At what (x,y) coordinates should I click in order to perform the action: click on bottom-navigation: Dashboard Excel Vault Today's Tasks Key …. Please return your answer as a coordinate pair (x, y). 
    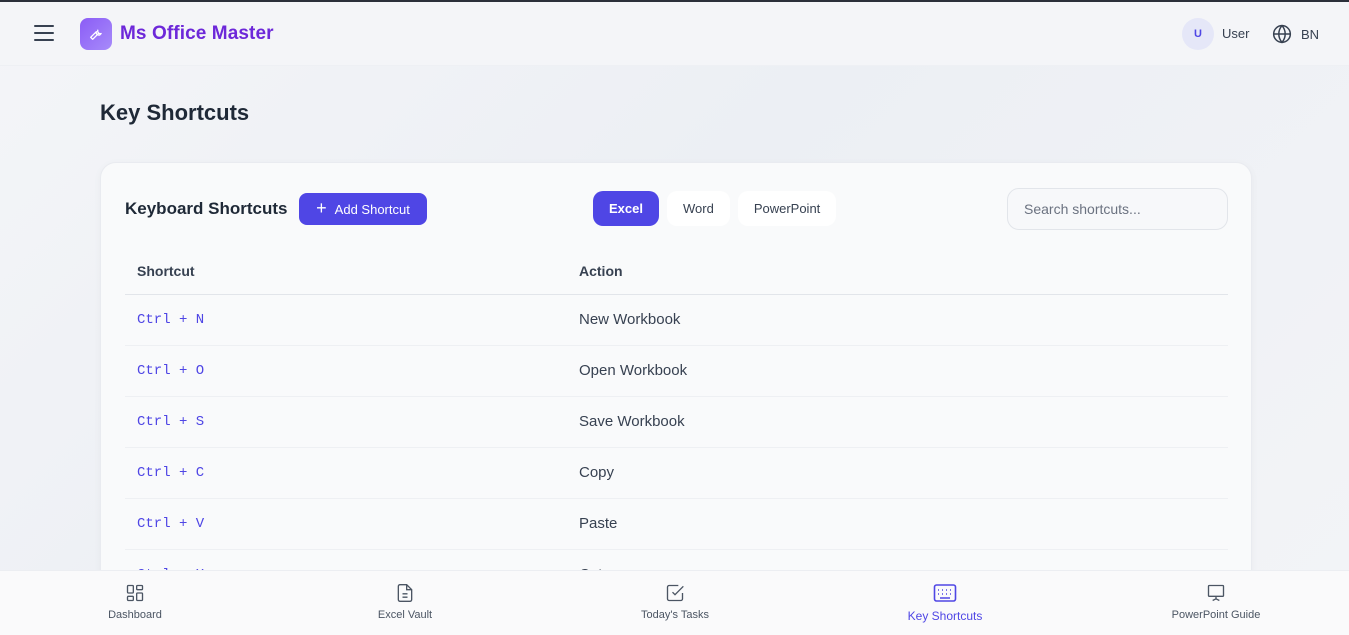
    Looking at the image, I should click on (674, 602).